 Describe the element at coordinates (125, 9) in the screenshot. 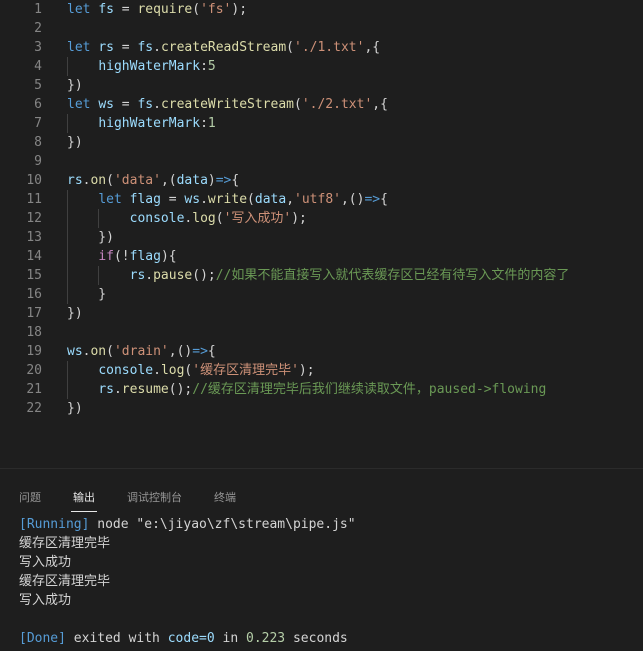

I see `code-token: =` at that location.